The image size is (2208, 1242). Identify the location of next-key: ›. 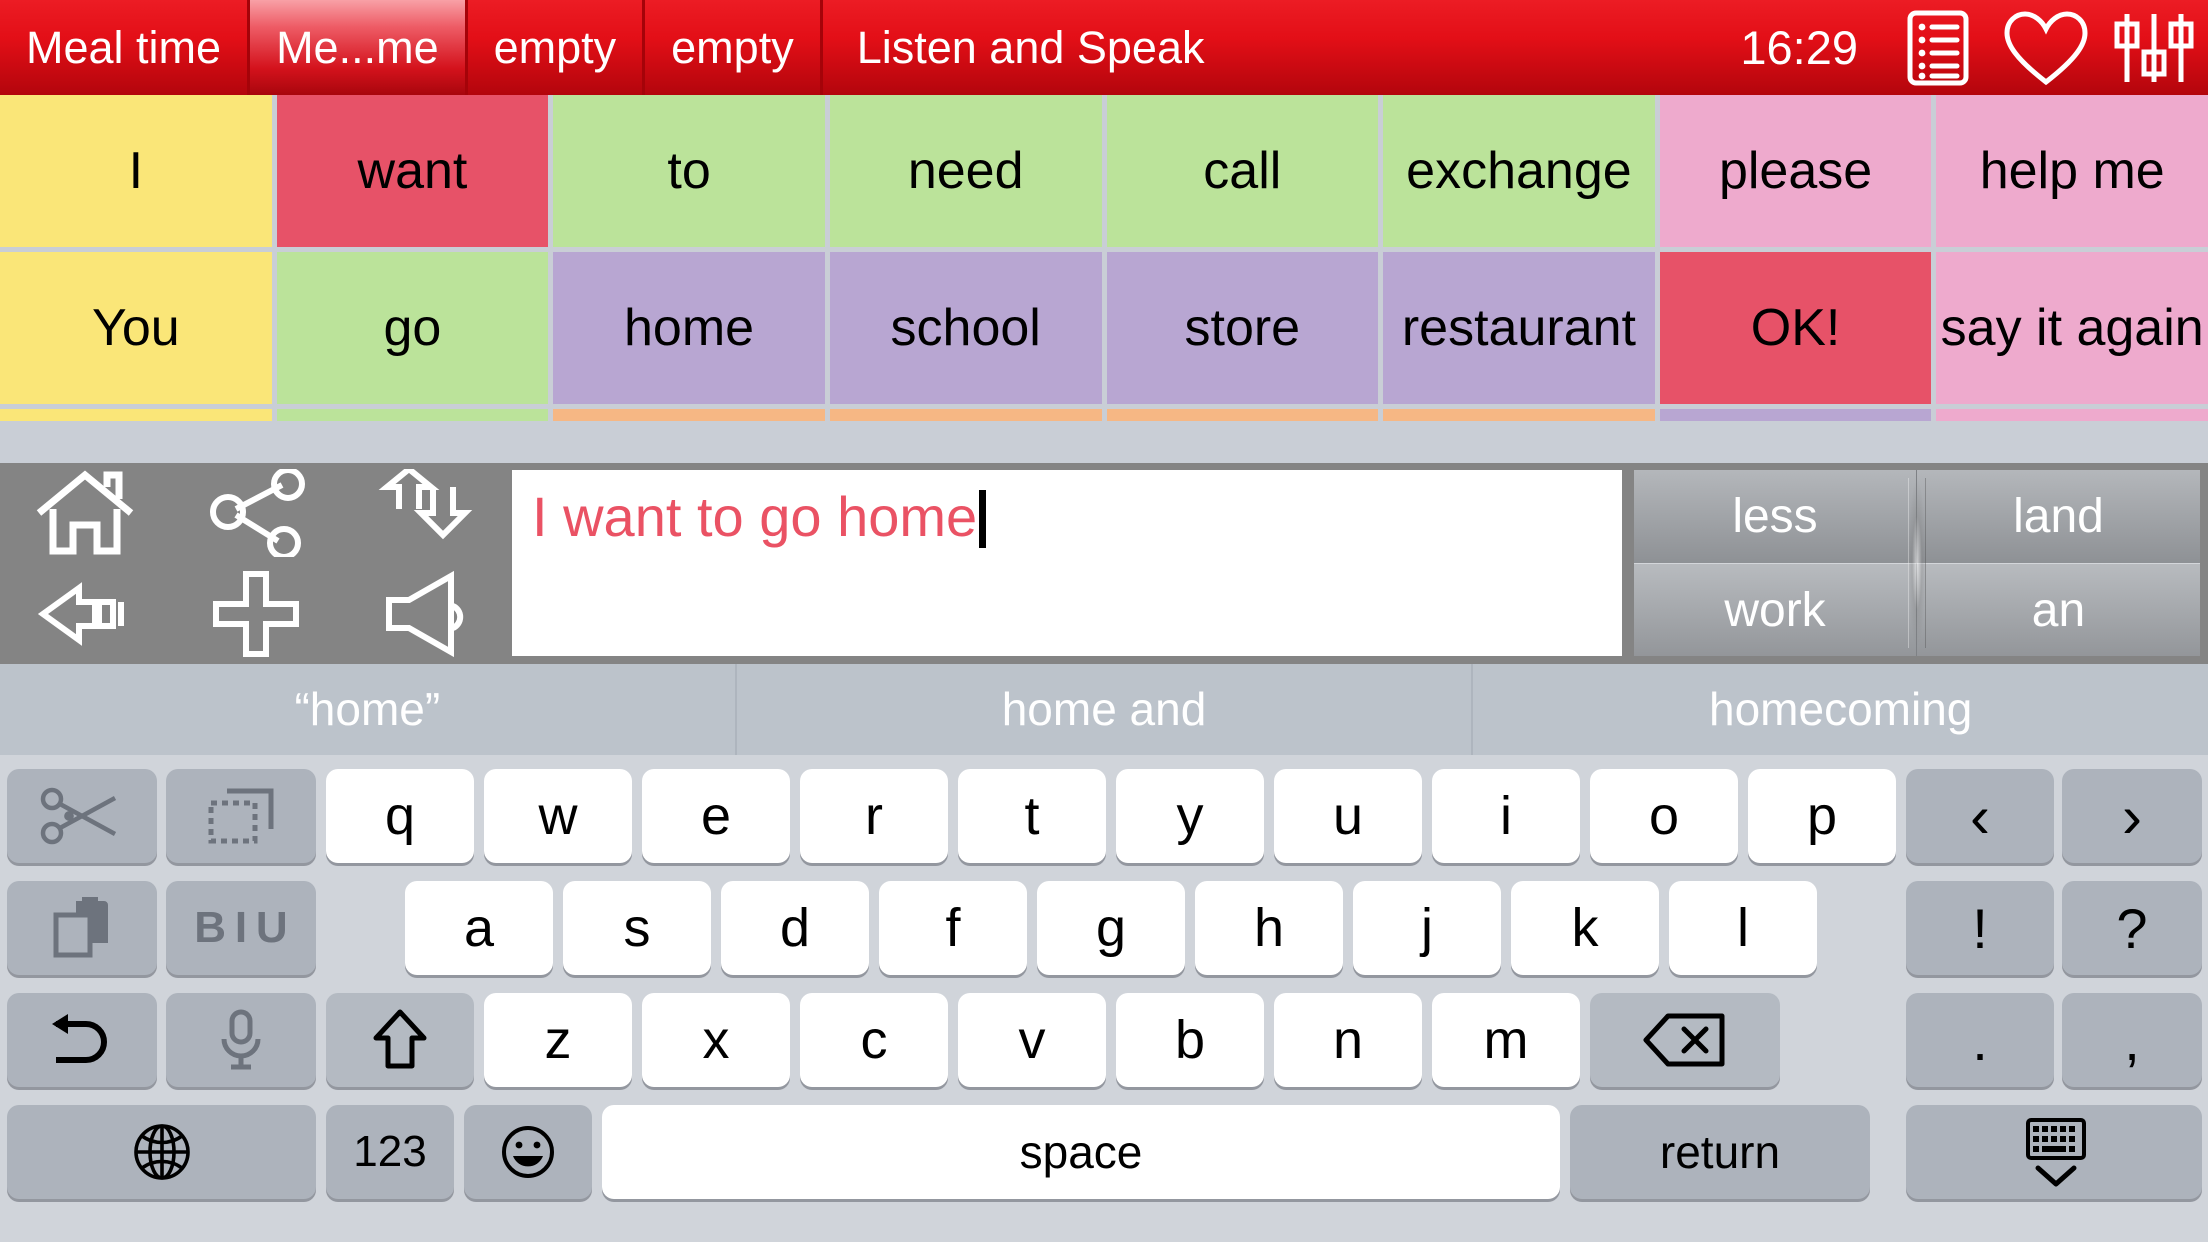
(2132, 816).